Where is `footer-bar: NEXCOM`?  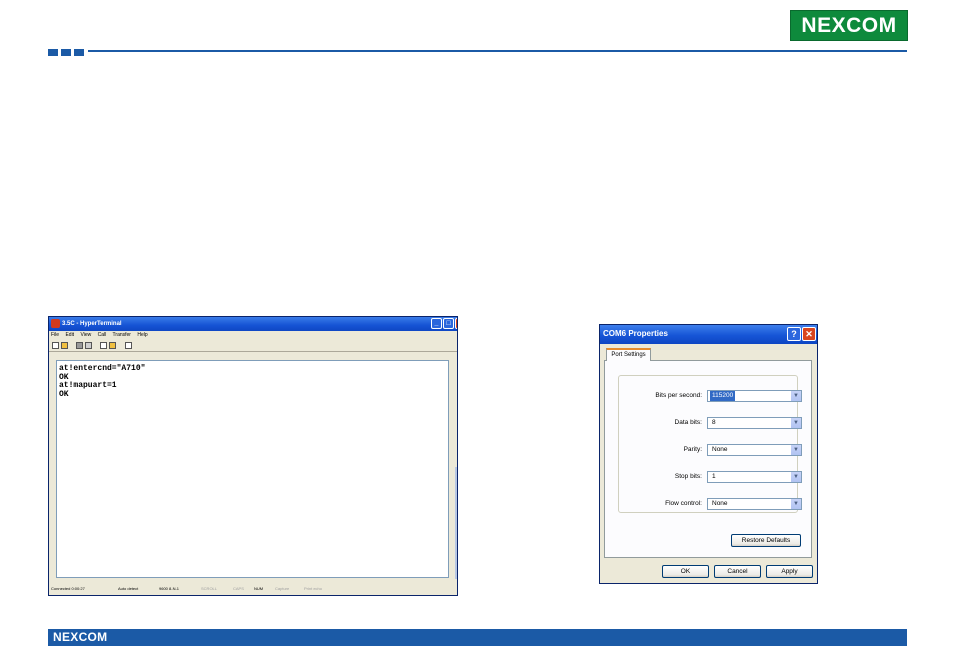 footer-bar: NEXCOM is located at coordinates (477, 637).